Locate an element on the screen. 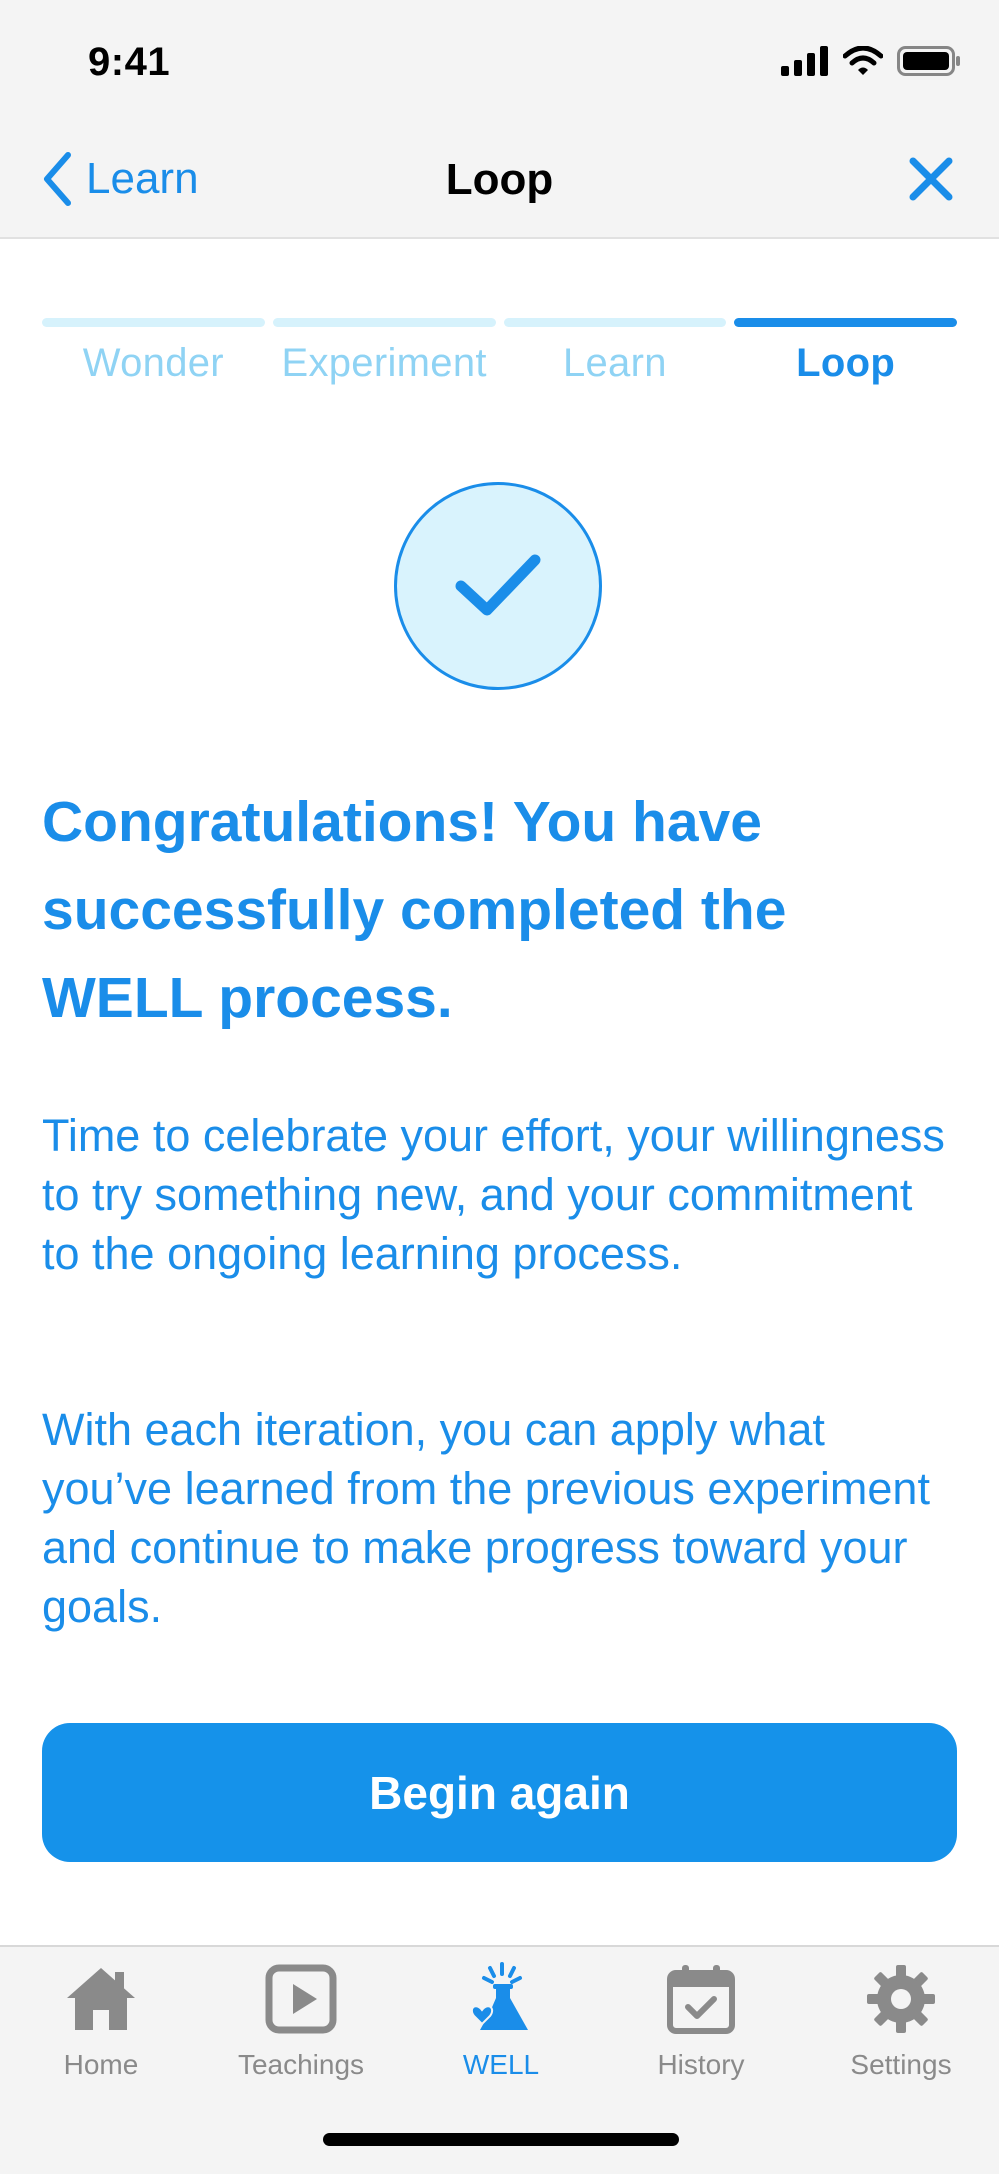 This screenshot has width=999, height=2174. tab-teachings: Teachings is located at coordinates (301, 2020).